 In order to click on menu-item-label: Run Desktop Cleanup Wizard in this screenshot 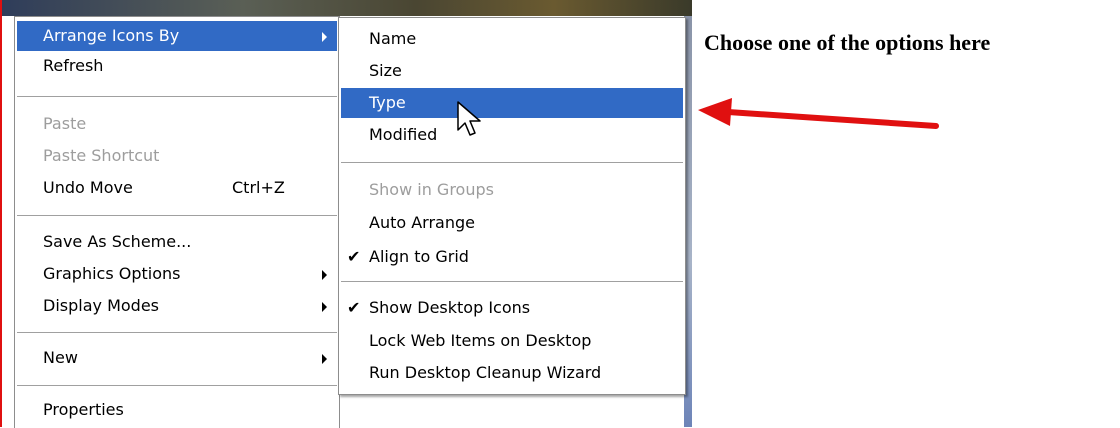, I will do `click(485, 372)`.